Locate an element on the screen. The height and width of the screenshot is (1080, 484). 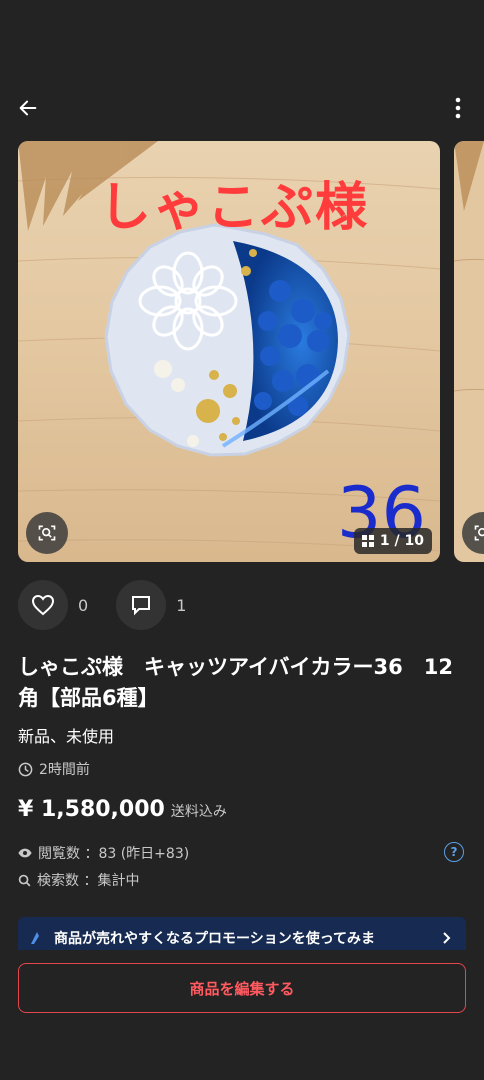
promotion-text: 商品が売れやすくなるプロモーションを使ってみま is located at coordinates (215, 939).